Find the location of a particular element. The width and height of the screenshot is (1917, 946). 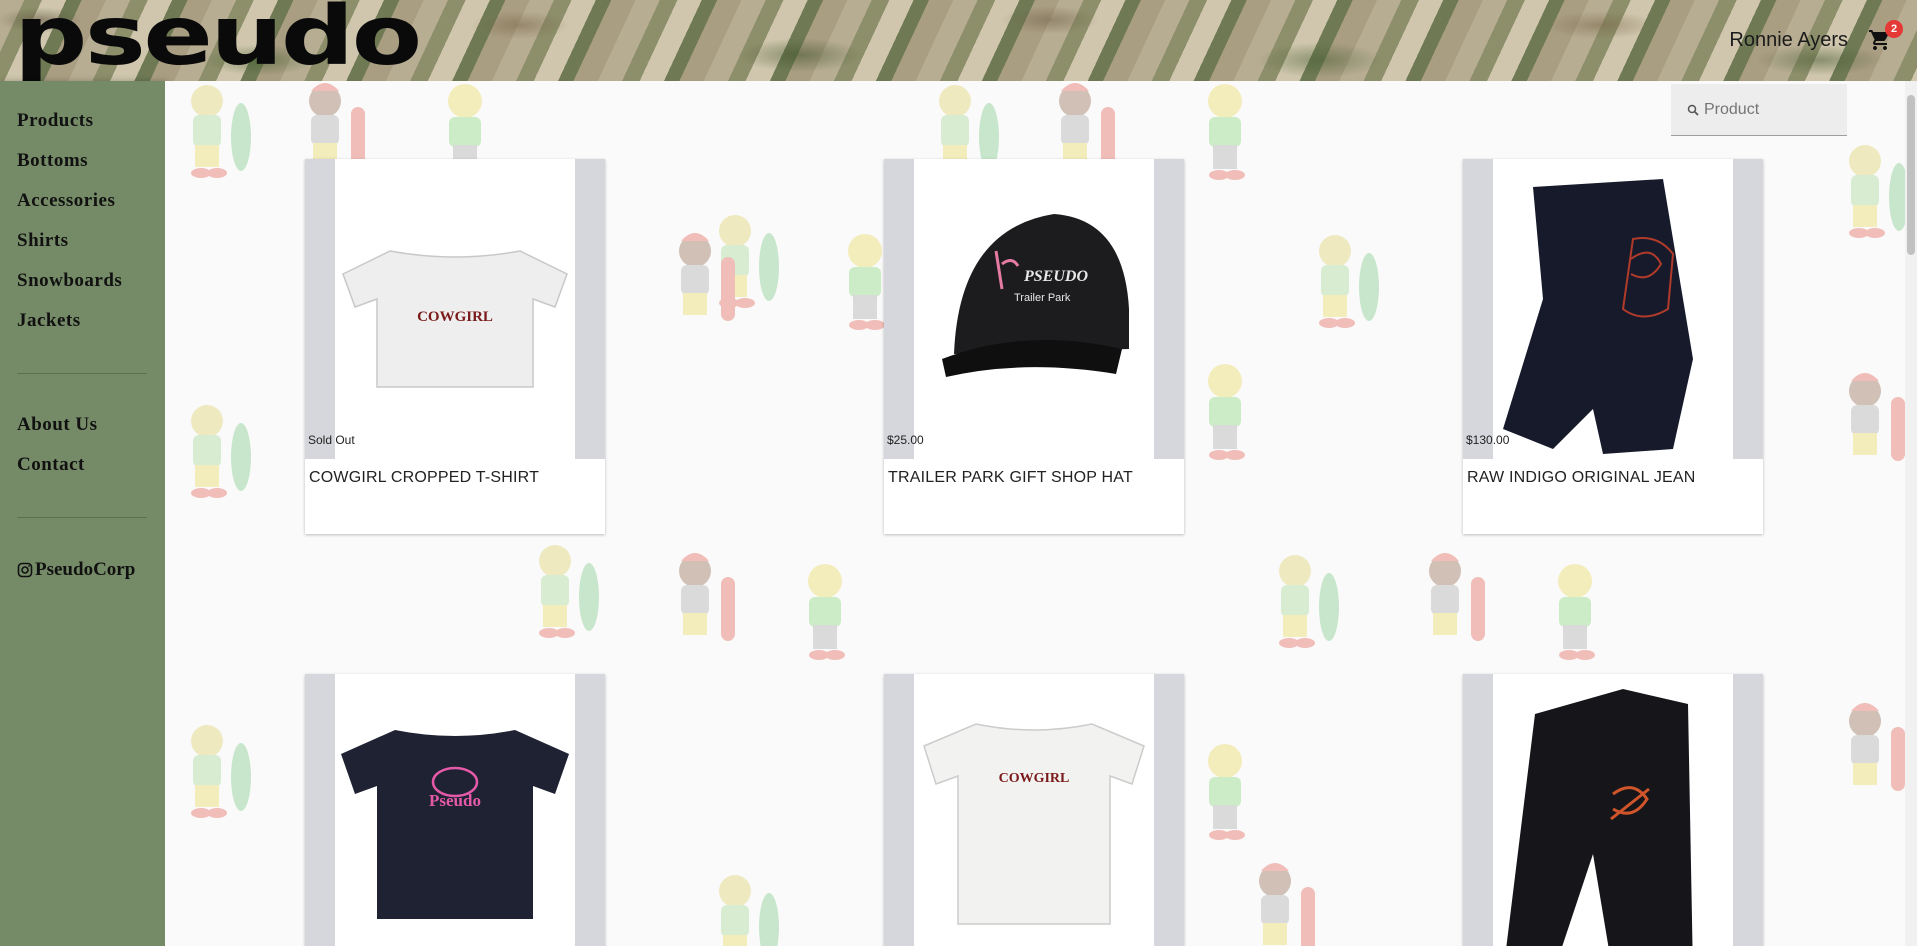

site-header: pseudo Ronnie Ayers 2 is located at coordinates (958, 40).